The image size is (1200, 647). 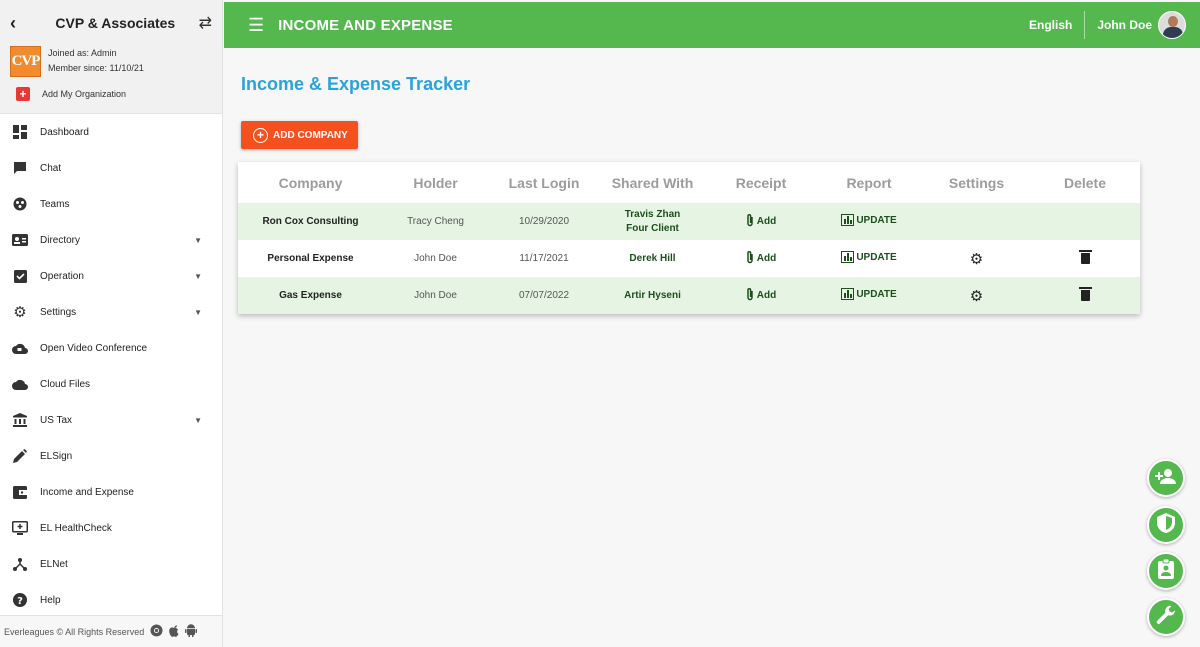 What do you see at coordinates (111, 168) in the screenshot?
I see `sidebar-item-chat: Chat` at bounding box center [111, 168].